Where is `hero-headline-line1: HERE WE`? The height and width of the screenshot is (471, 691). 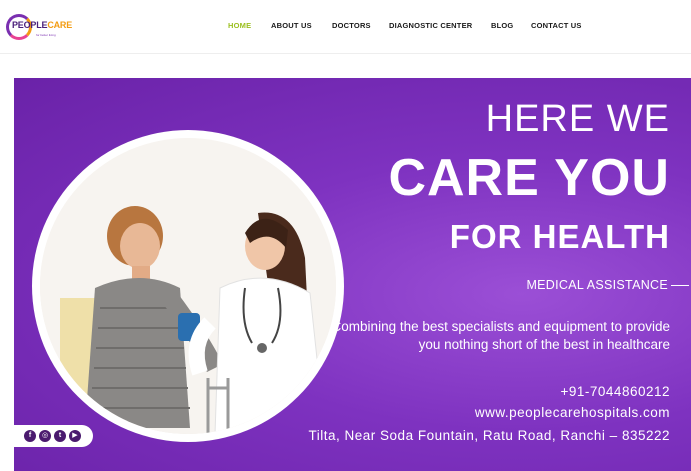
hero-headline-line1: HERE WE is located at coordinates (577, 119).